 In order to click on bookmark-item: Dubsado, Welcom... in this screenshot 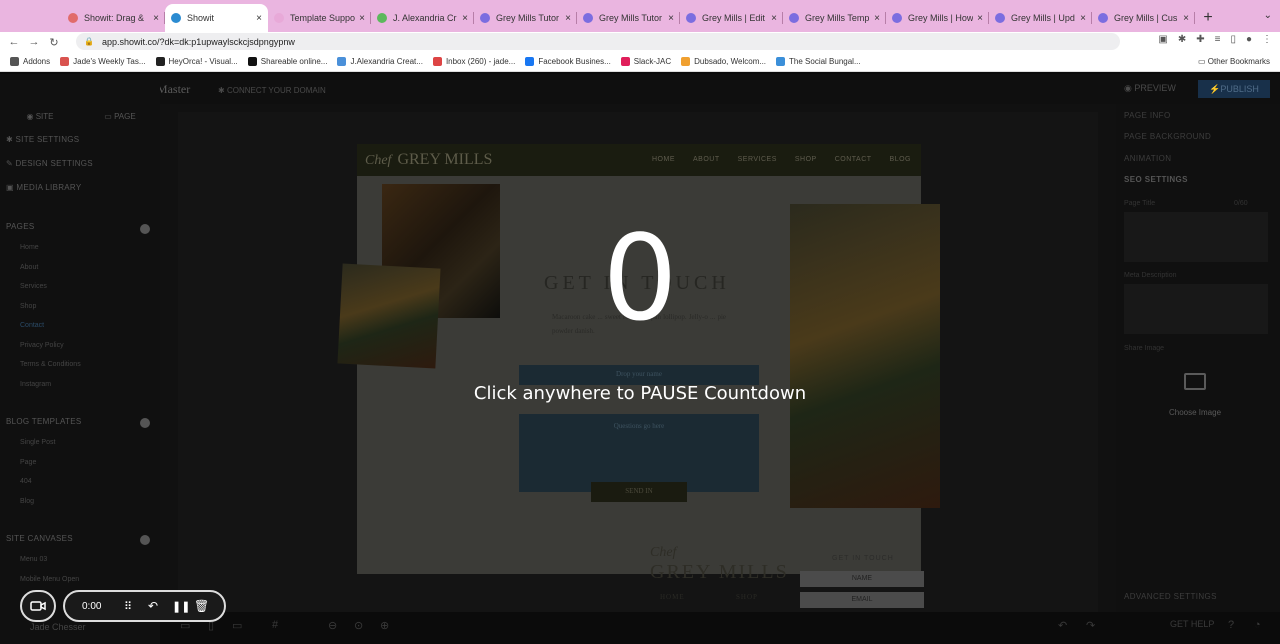, I will do `click(723, 61)`.